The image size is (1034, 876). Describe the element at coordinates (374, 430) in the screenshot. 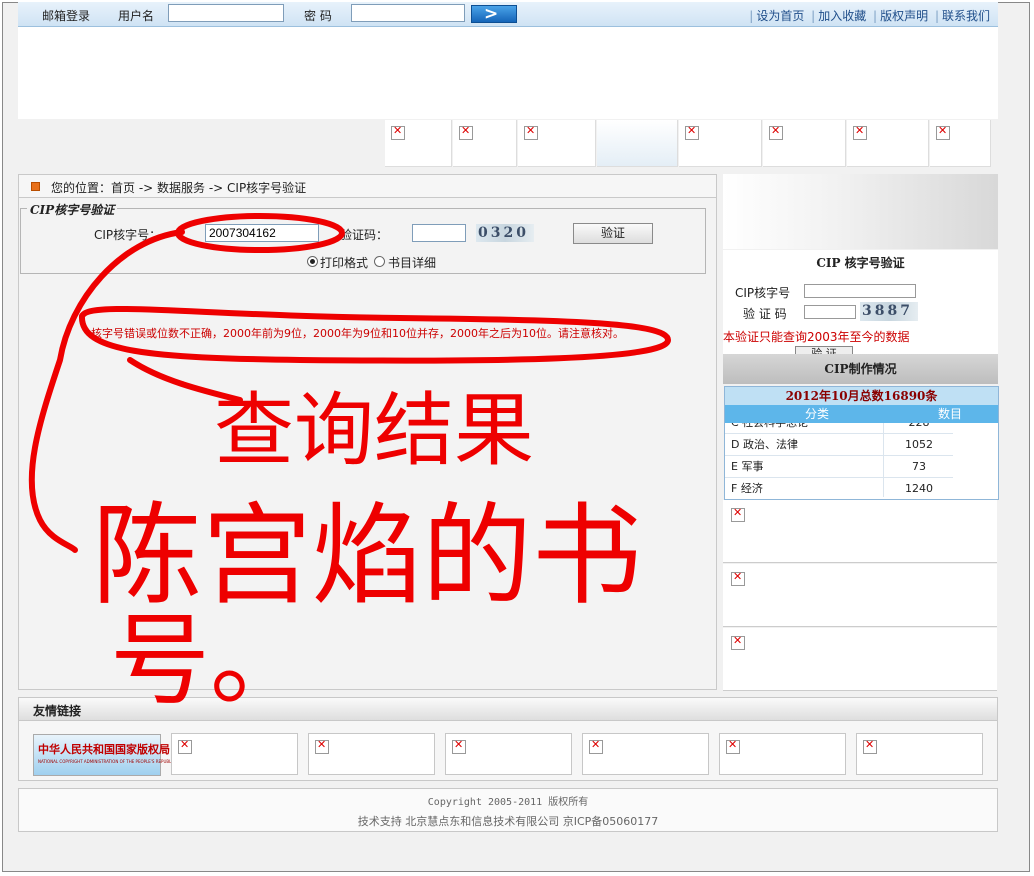

I see `handwriting-line-1: 查询结果` at that location.